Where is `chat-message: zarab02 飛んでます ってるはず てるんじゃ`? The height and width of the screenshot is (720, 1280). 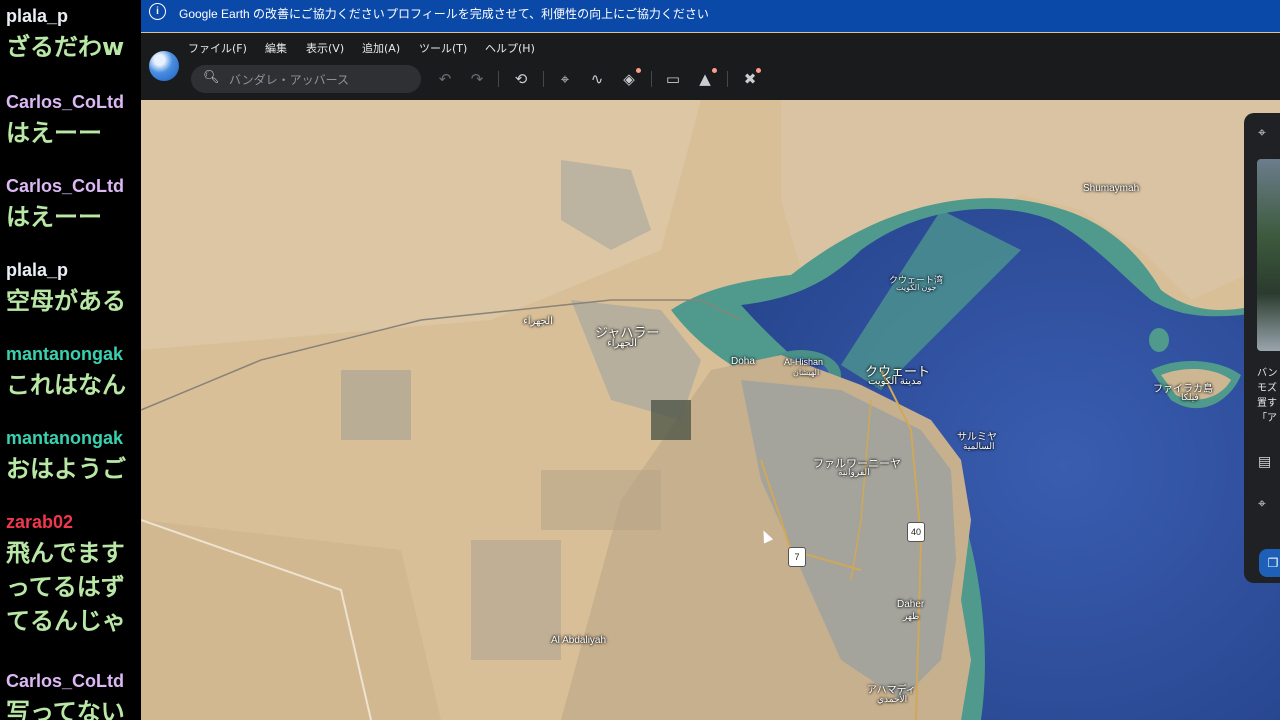
chat-message: zarab02 飛んでます ってるはず てるんじゃ is located at coordinates (66, 573).